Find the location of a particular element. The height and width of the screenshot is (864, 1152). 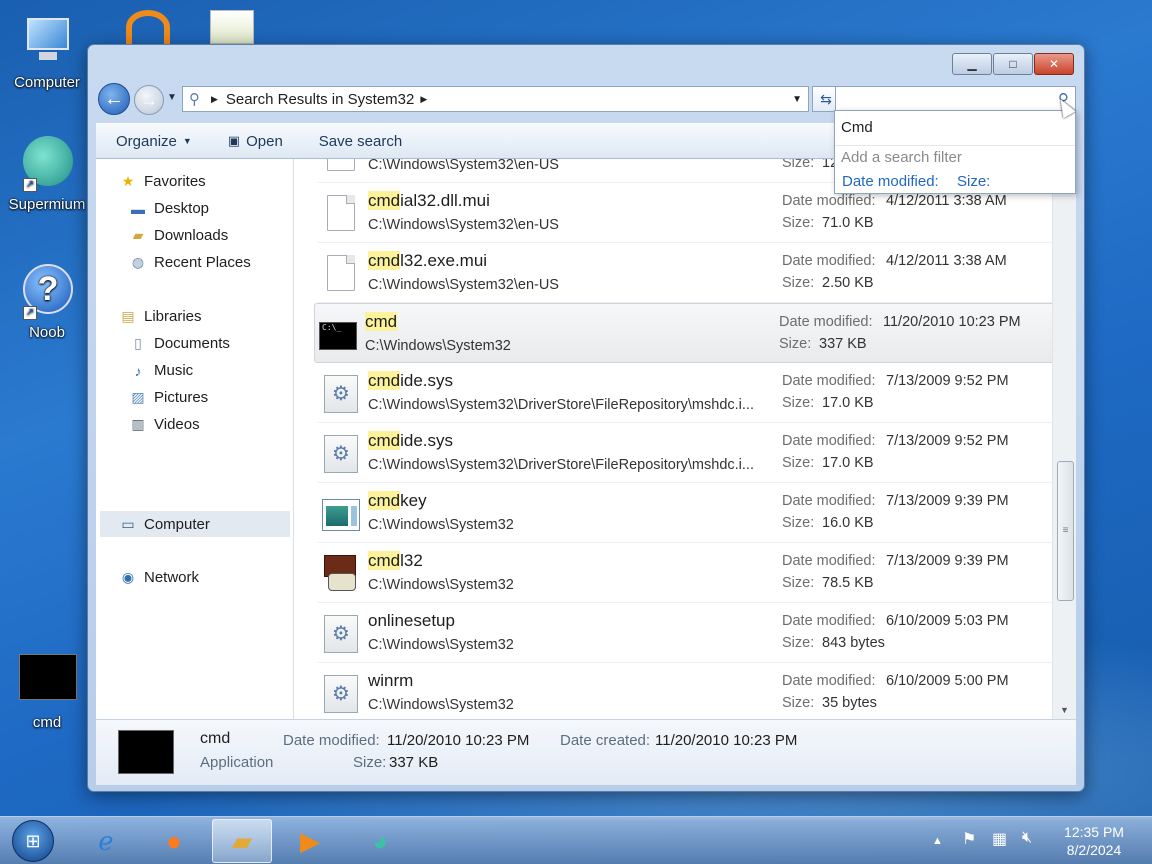

address-dropdown-icon: ▼ is located at coordinates (797, 99).